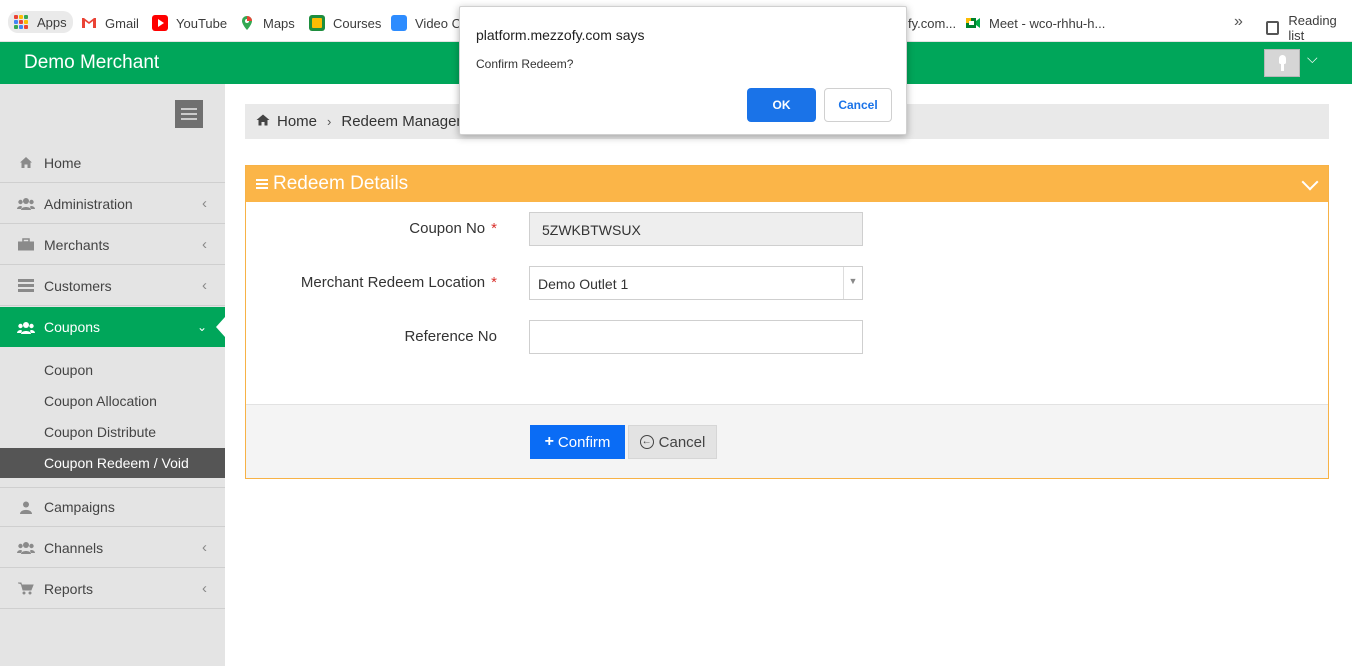  What do you see at coordinates (560, 35) in the screenshot?
I see `dialog-title: platform.mezzofy.com says` at bounding box center [560, 35].